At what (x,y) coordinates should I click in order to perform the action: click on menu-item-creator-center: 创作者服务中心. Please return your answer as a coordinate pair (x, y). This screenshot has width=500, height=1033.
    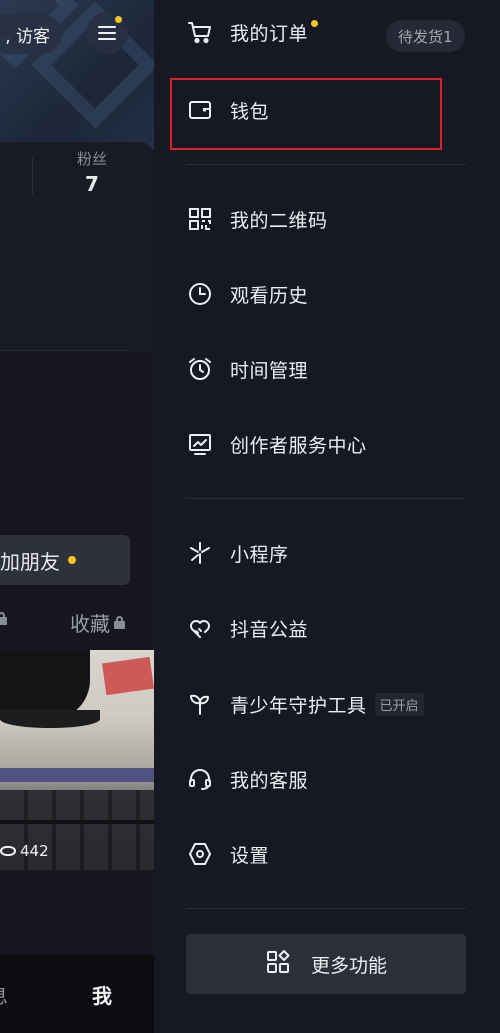
    Looking at the image, I should click on (331, 444).